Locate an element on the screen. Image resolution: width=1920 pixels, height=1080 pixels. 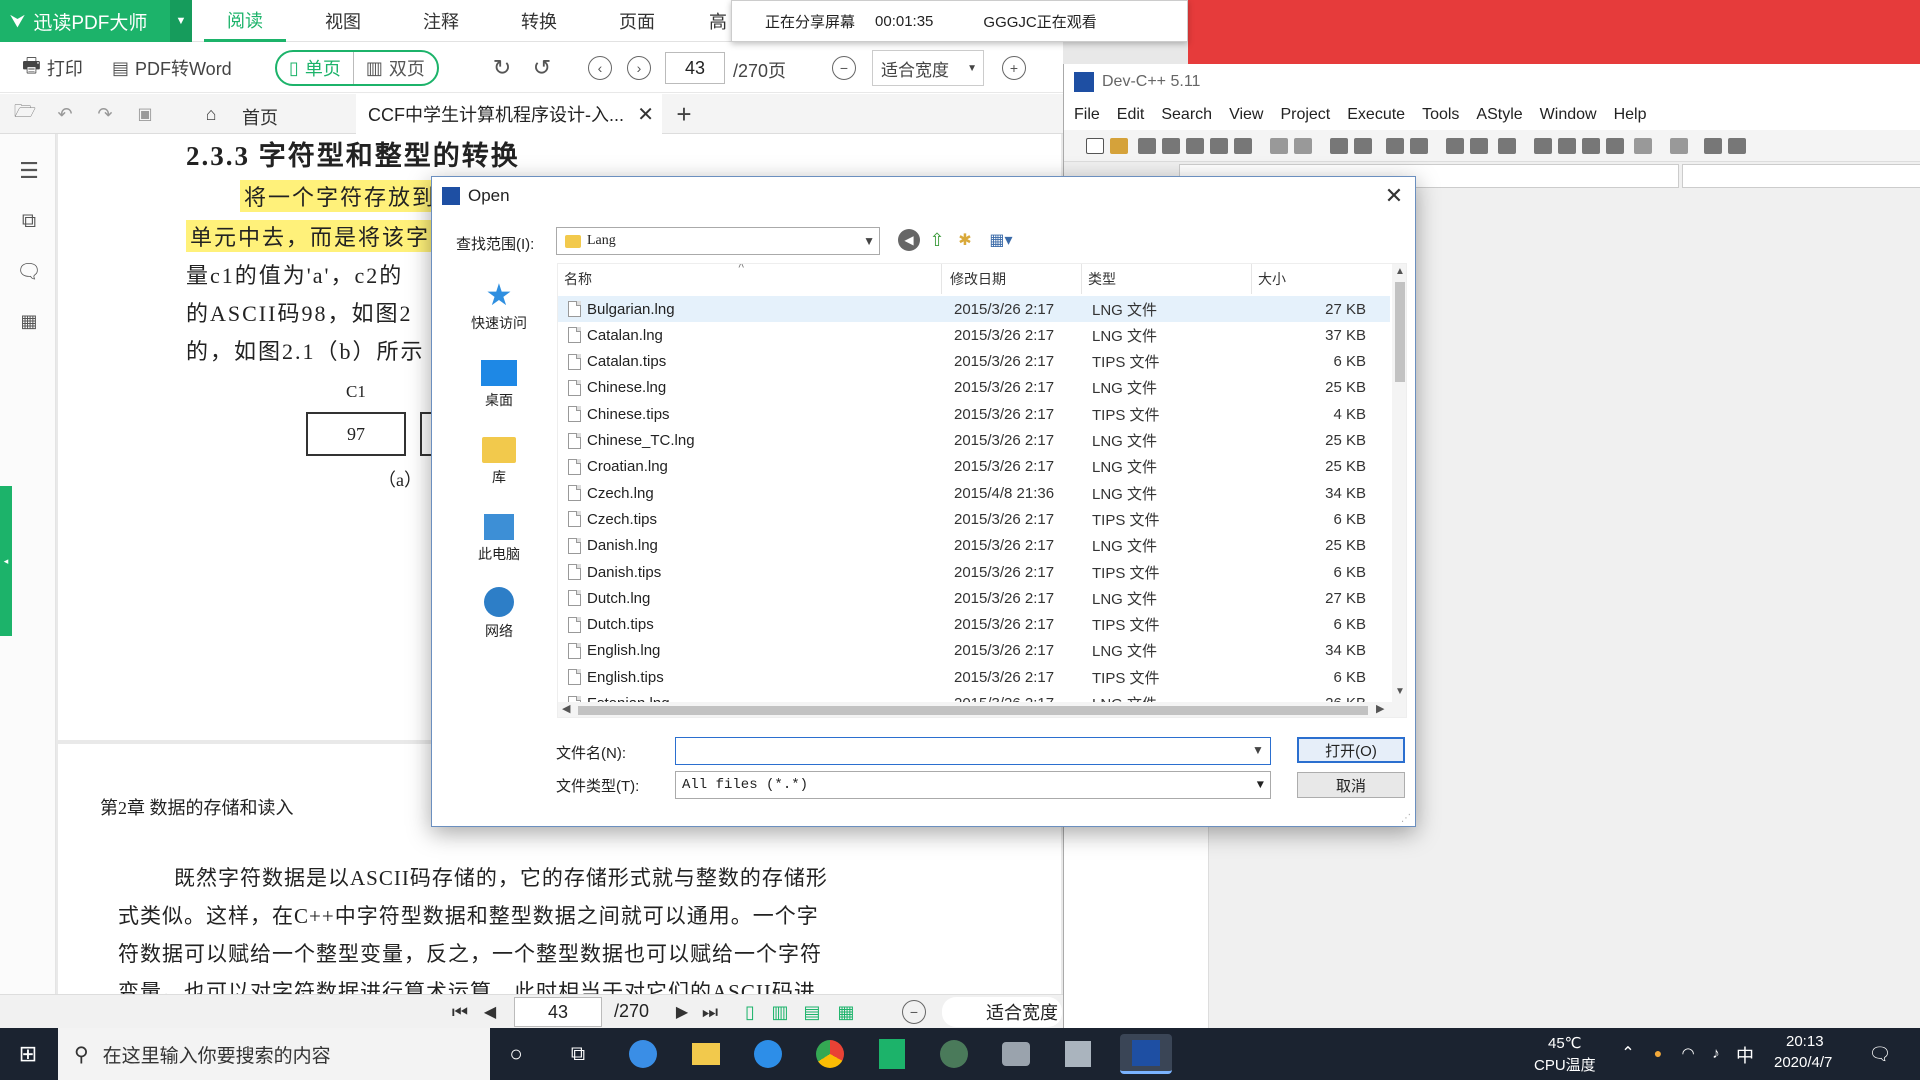
outline-icon: ☰ is located at coordinates (29, 171).